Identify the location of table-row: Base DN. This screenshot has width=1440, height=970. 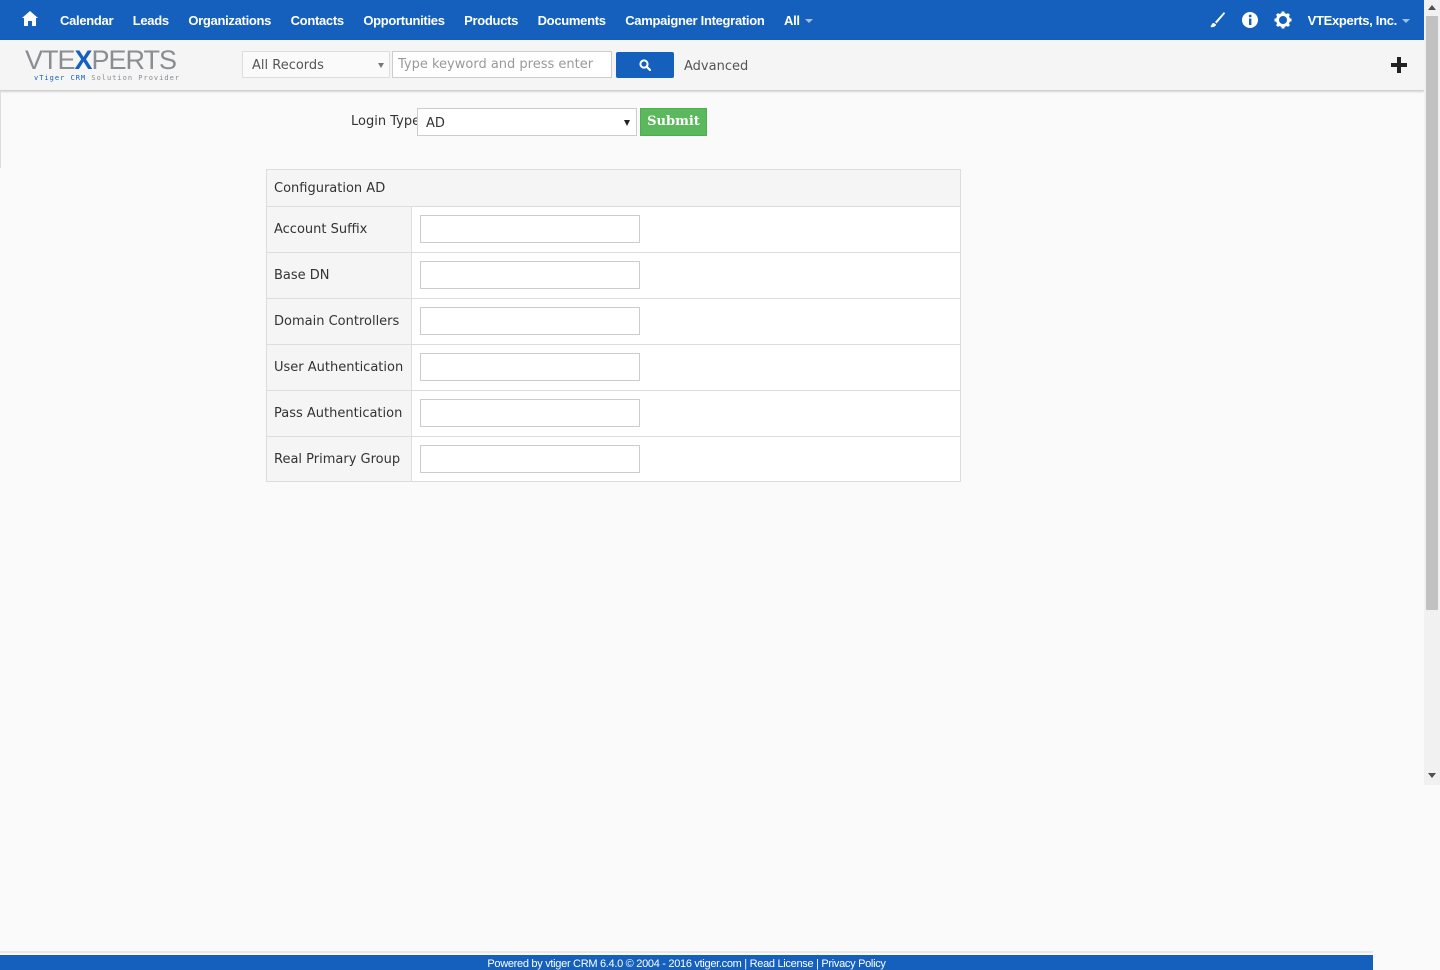
(613, 276).